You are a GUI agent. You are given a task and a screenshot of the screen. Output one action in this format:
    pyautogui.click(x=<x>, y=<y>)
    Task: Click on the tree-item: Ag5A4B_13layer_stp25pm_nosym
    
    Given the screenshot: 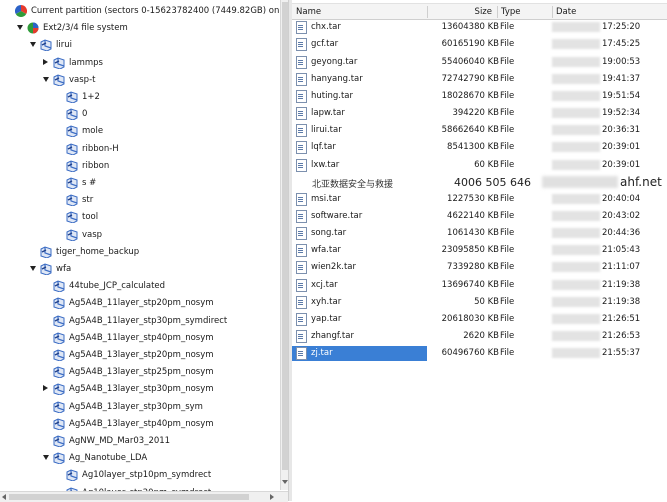 What is the action you would take?
    pyautogui.click(x=140, y=372)
    